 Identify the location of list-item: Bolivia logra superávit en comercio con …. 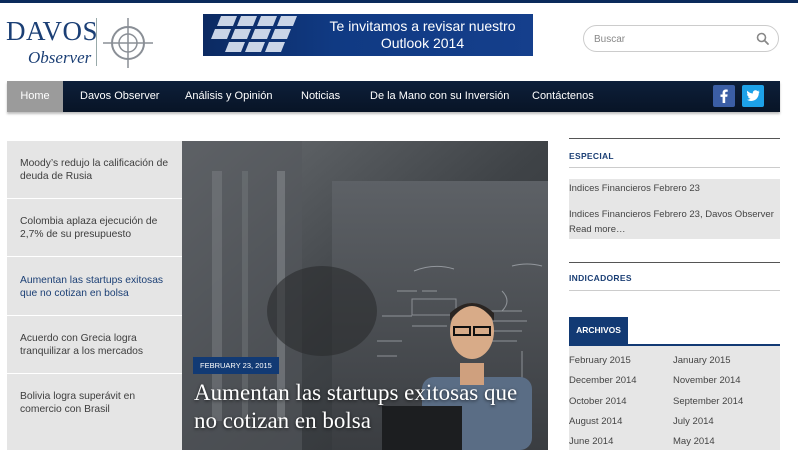
(94, 412).